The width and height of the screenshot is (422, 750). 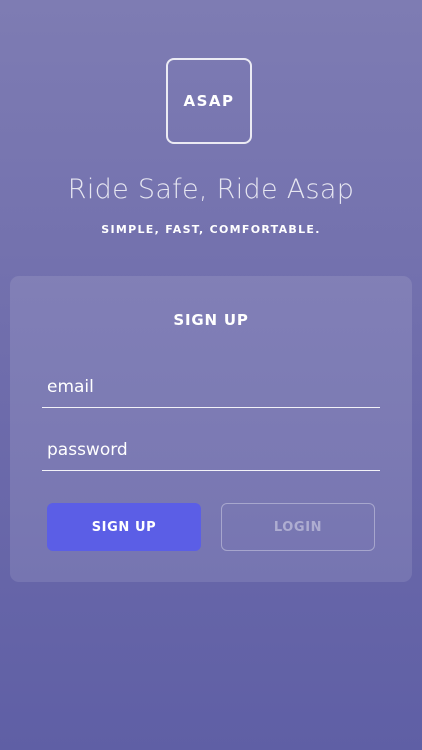 I want to click on signup-button-label: SIGN UP, so click(x=124, y=527).